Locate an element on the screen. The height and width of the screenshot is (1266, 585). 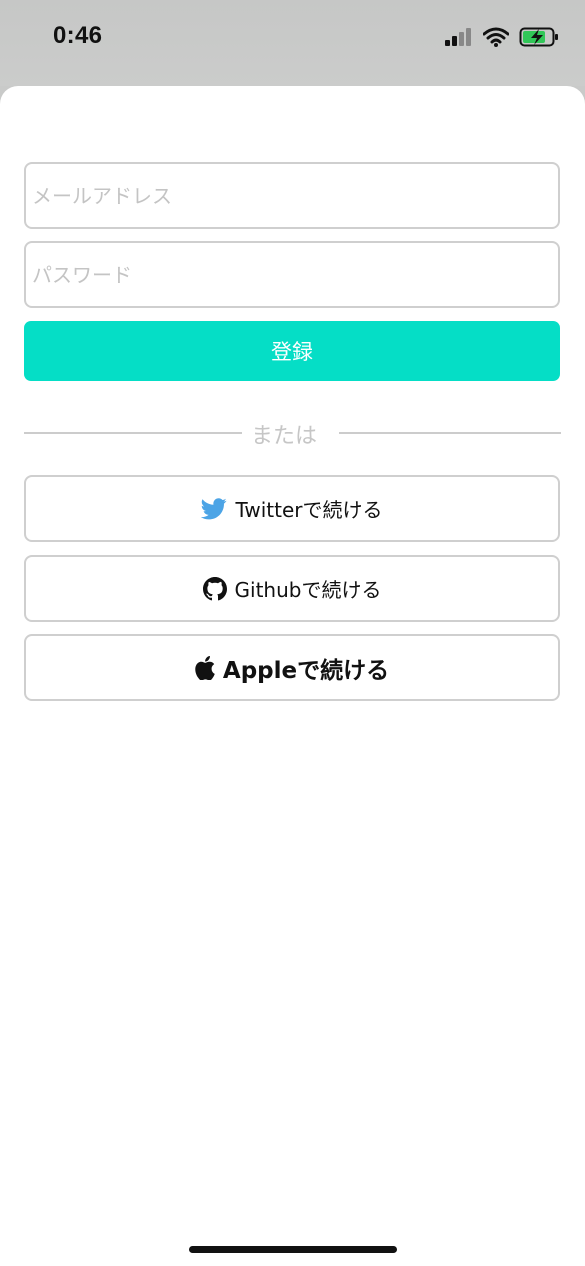
github-icon is located at coordinates (214, 588).